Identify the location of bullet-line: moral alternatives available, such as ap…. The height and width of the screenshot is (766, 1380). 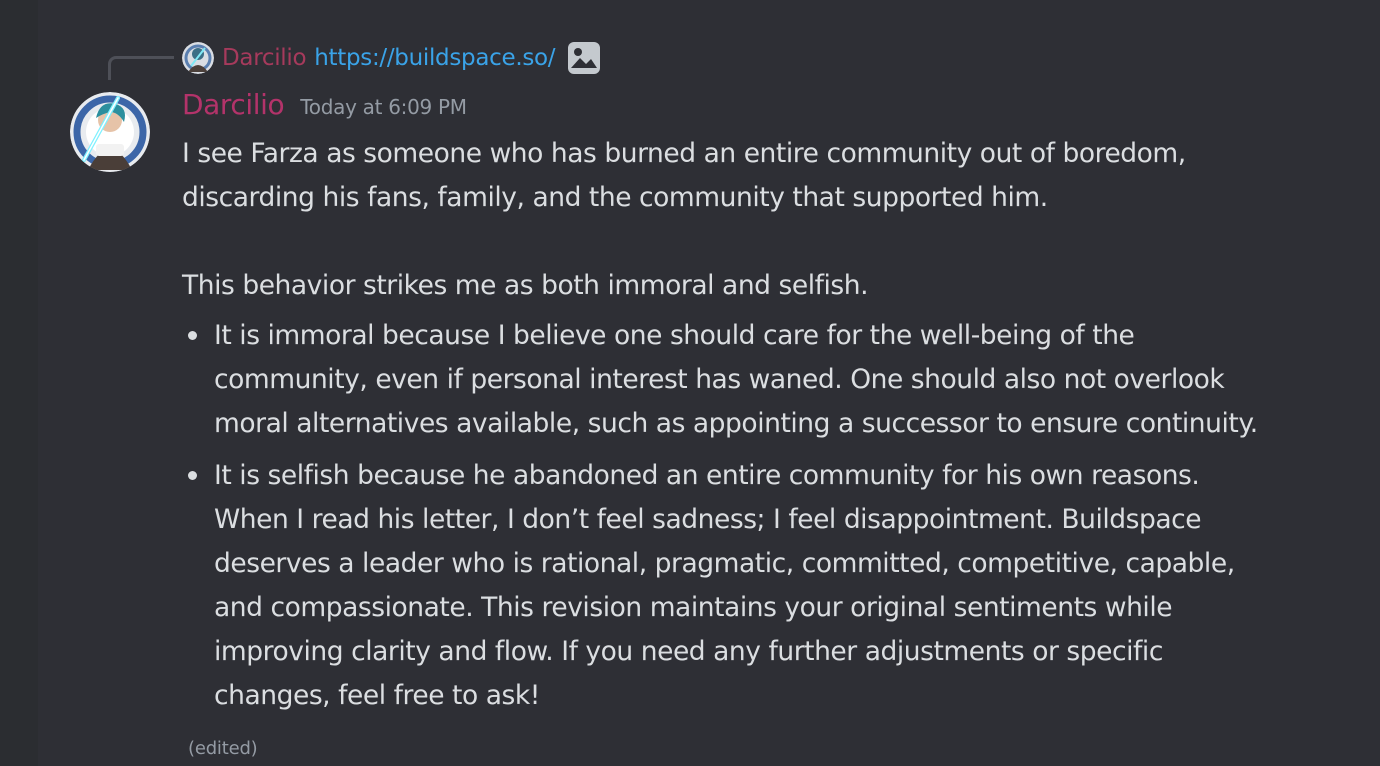
(736, 423).